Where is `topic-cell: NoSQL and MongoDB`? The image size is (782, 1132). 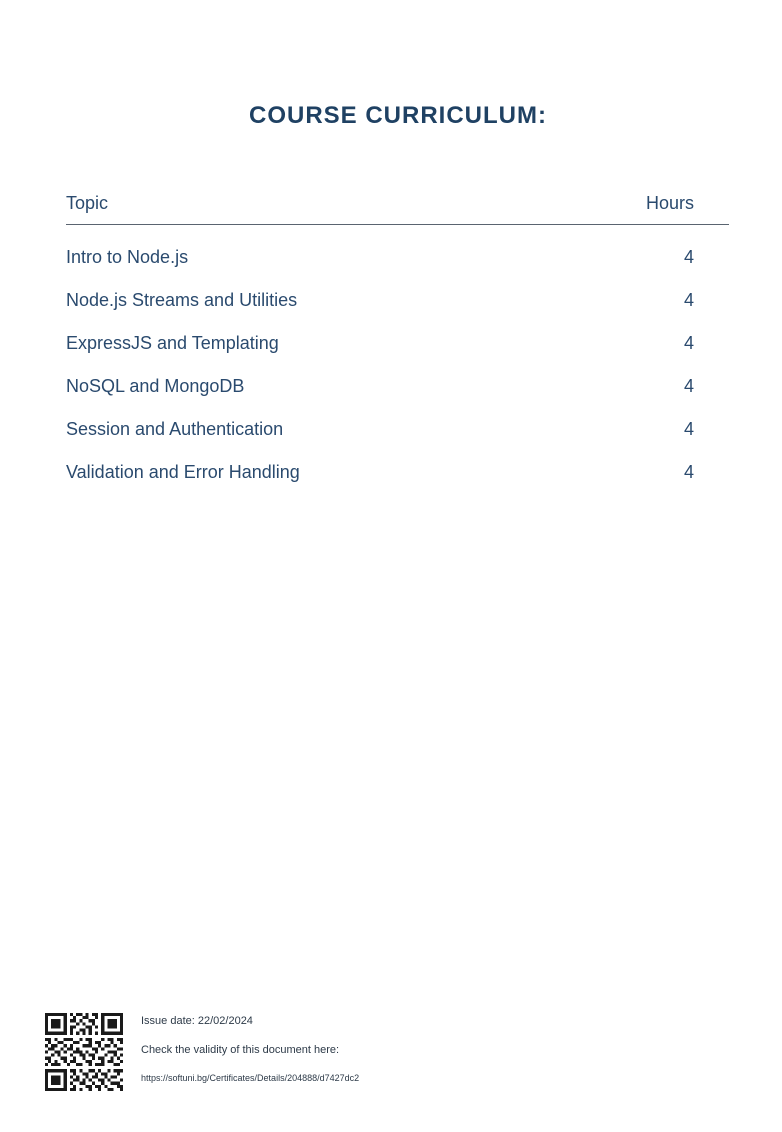 topic-cell: NoSQL and MongoDB is located at coordinates (155, 386).